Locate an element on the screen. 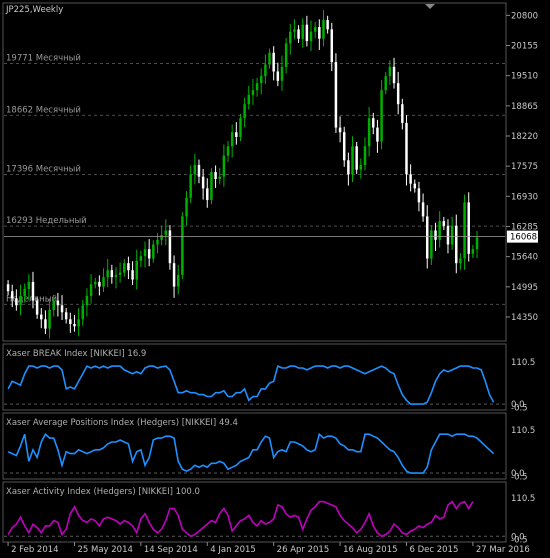 The height and width of the screenshot is (558, 550). y-tick-label: 18220 is located at coordinates (524, 137).